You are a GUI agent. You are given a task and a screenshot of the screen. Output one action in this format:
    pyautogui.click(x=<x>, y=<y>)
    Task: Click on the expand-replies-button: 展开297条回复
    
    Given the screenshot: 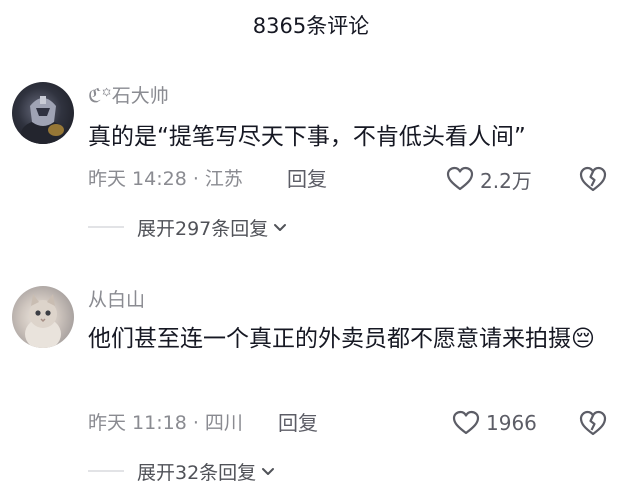 What is the action you would take?
    pyautogui.click(x=188, y=227)
    